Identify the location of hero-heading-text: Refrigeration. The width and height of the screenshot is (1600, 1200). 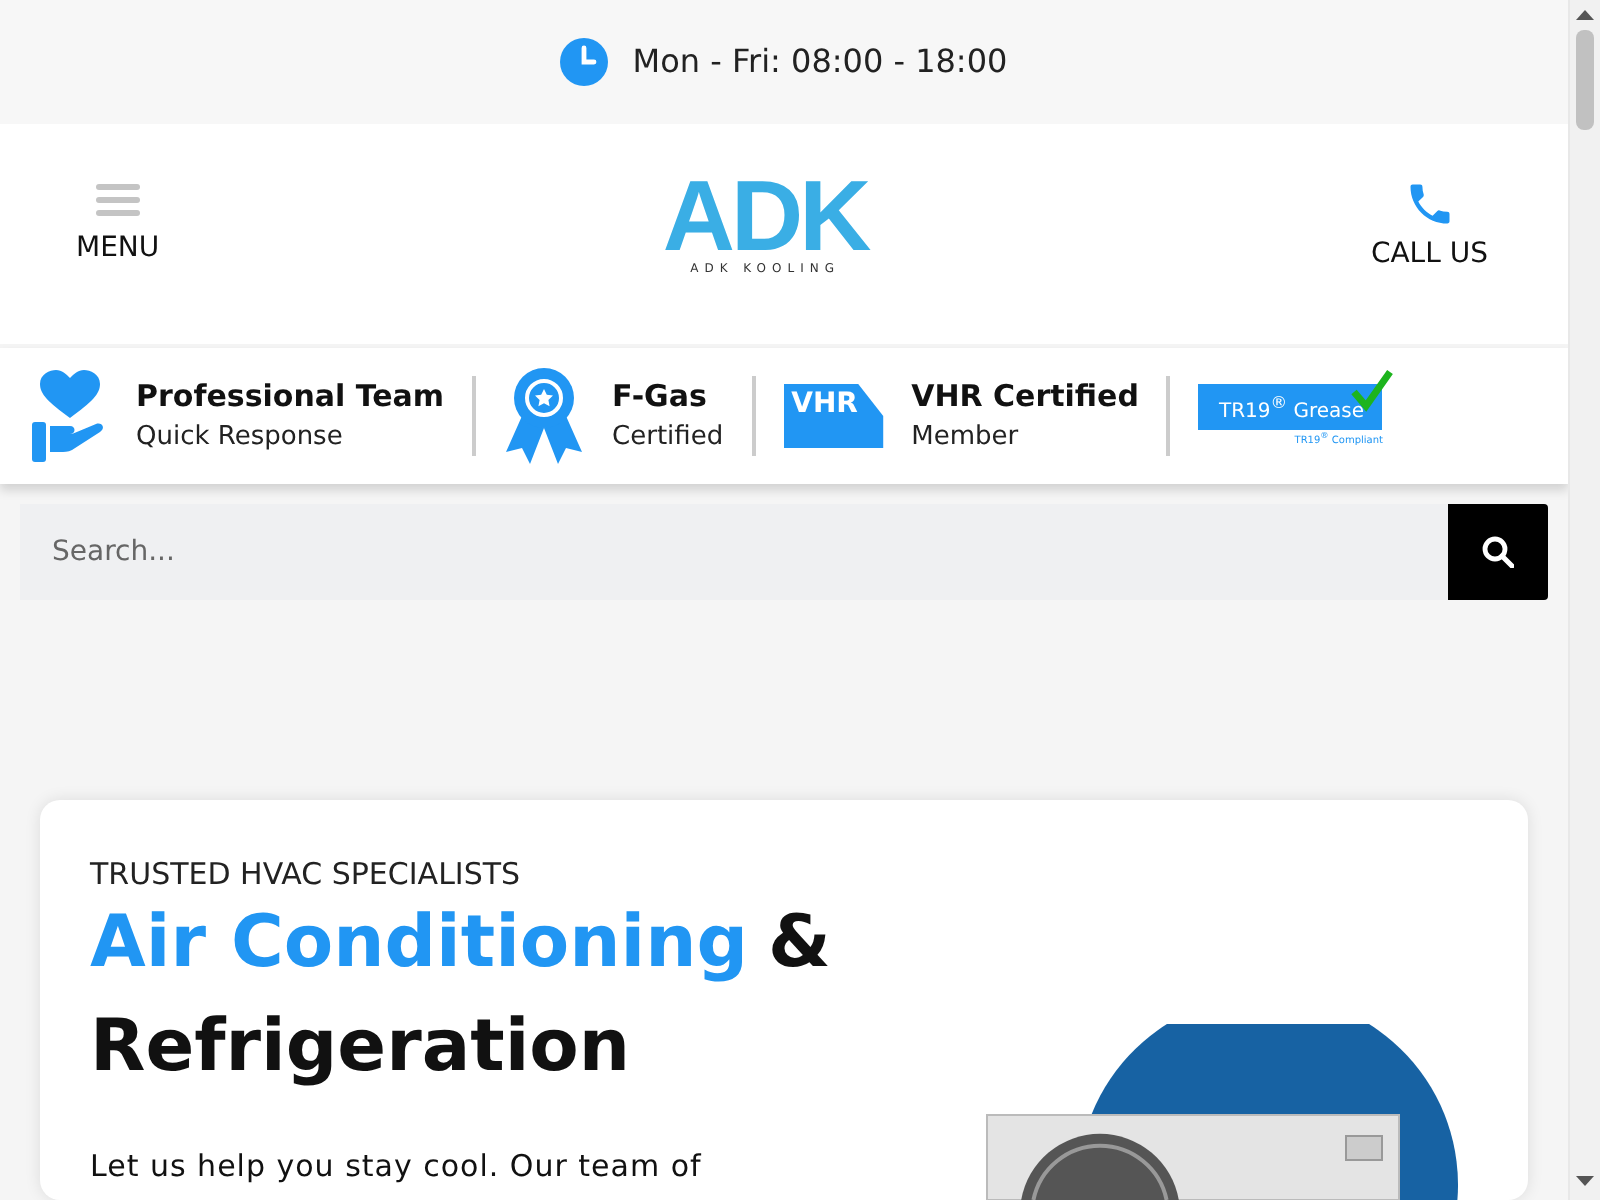
(360, 1048).